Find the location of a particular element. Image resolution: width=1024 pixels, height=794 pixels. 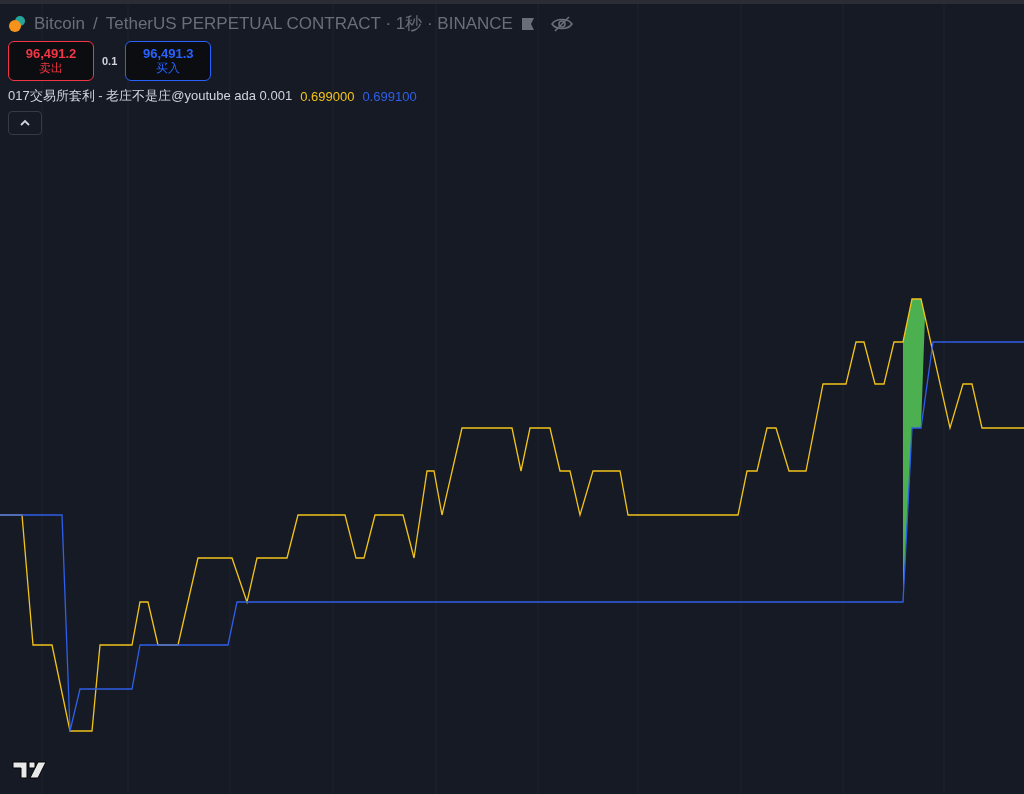

flag-icon is located at coordinates (527, 23).